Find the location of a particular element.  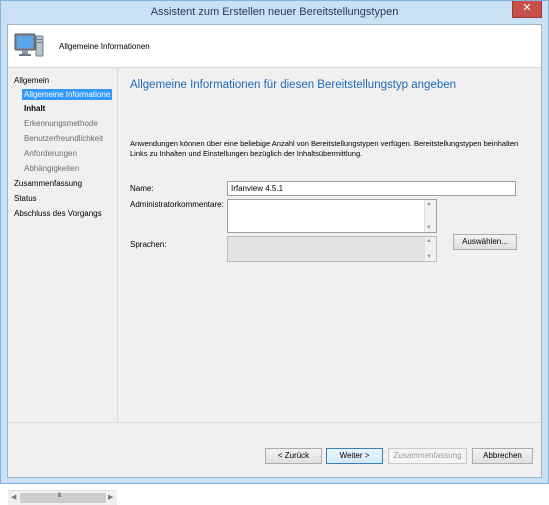

nav-item-anforderungen: Anforderungen is located at coordinates (50, 153).